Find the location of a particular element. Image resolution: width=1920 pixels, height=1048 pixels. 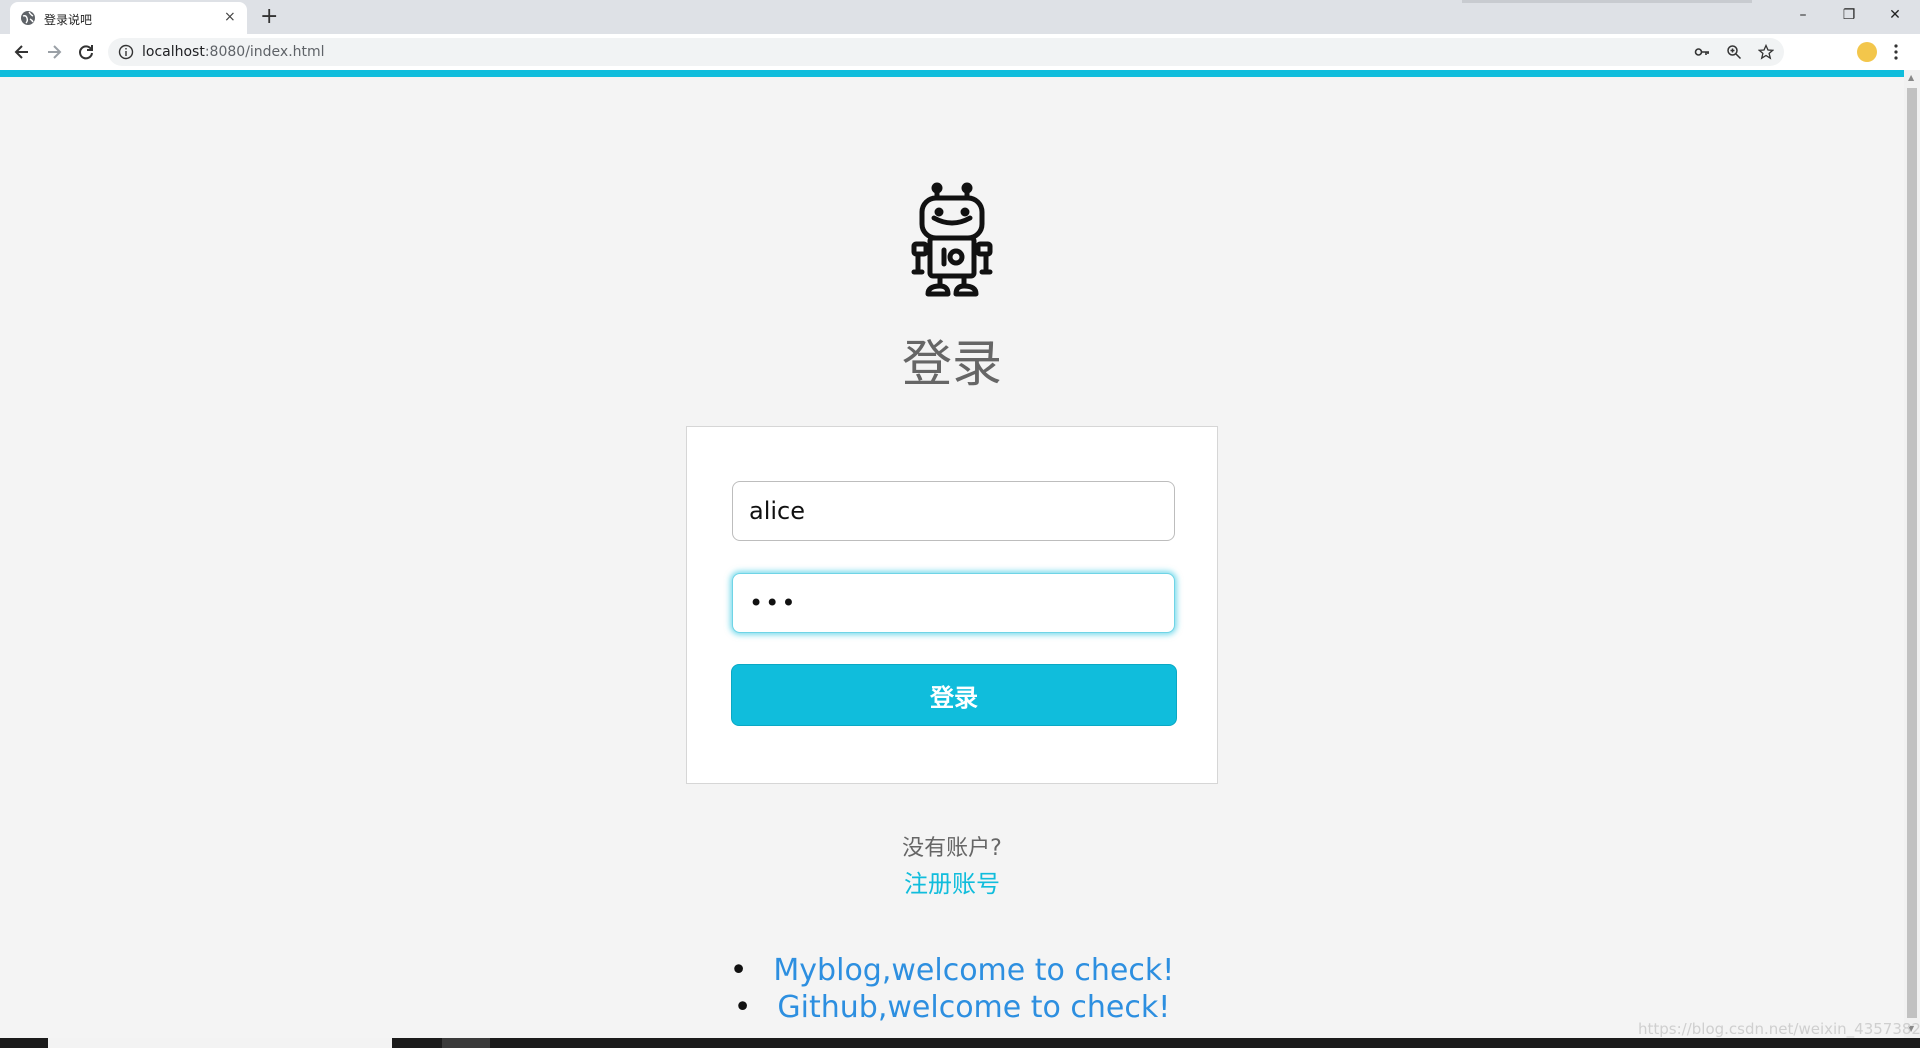

page-scrollbar: ▲ ▼ is located at coordinates (1912, 554).